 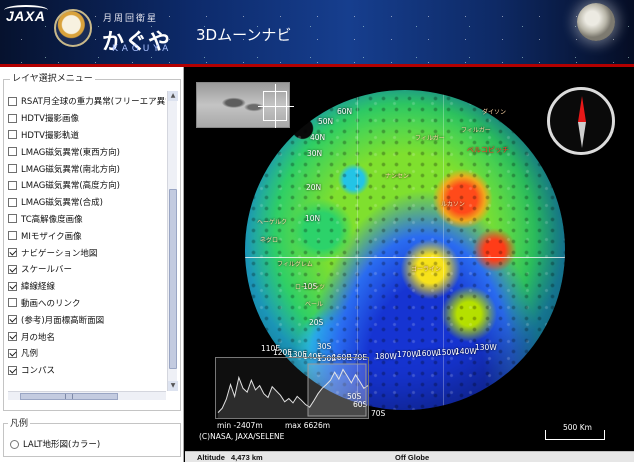 I want to click on layer-item: RSAT月全球の重力異常(フリーエア異常, so click(x=87, y=101).